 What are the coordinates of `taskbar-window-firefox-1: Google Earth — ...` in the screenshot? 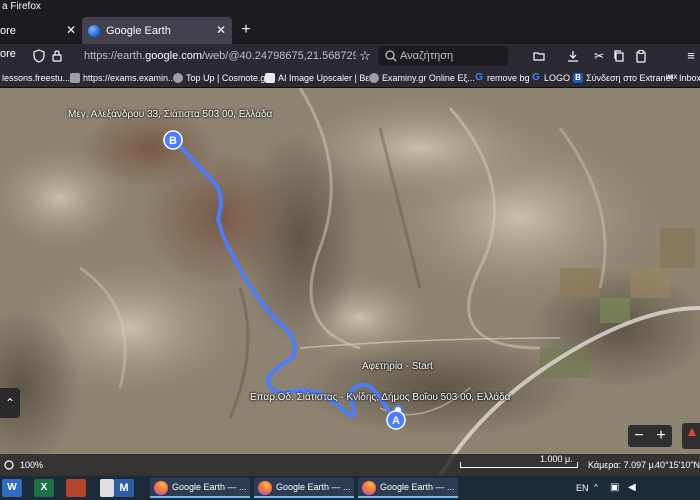 It's located at (200, 488).